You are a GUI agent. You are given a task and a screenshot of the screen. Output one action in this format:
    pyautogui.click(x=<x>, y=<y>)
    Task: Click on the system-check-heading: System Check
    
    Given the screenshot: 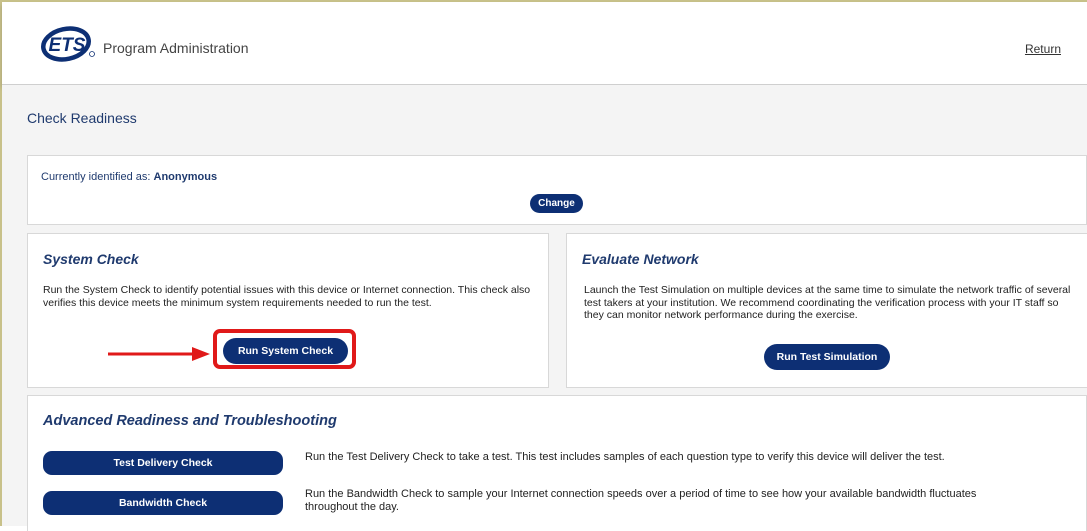 What is the action you would take?
    pyautogui.click(x=91, y=259)
    